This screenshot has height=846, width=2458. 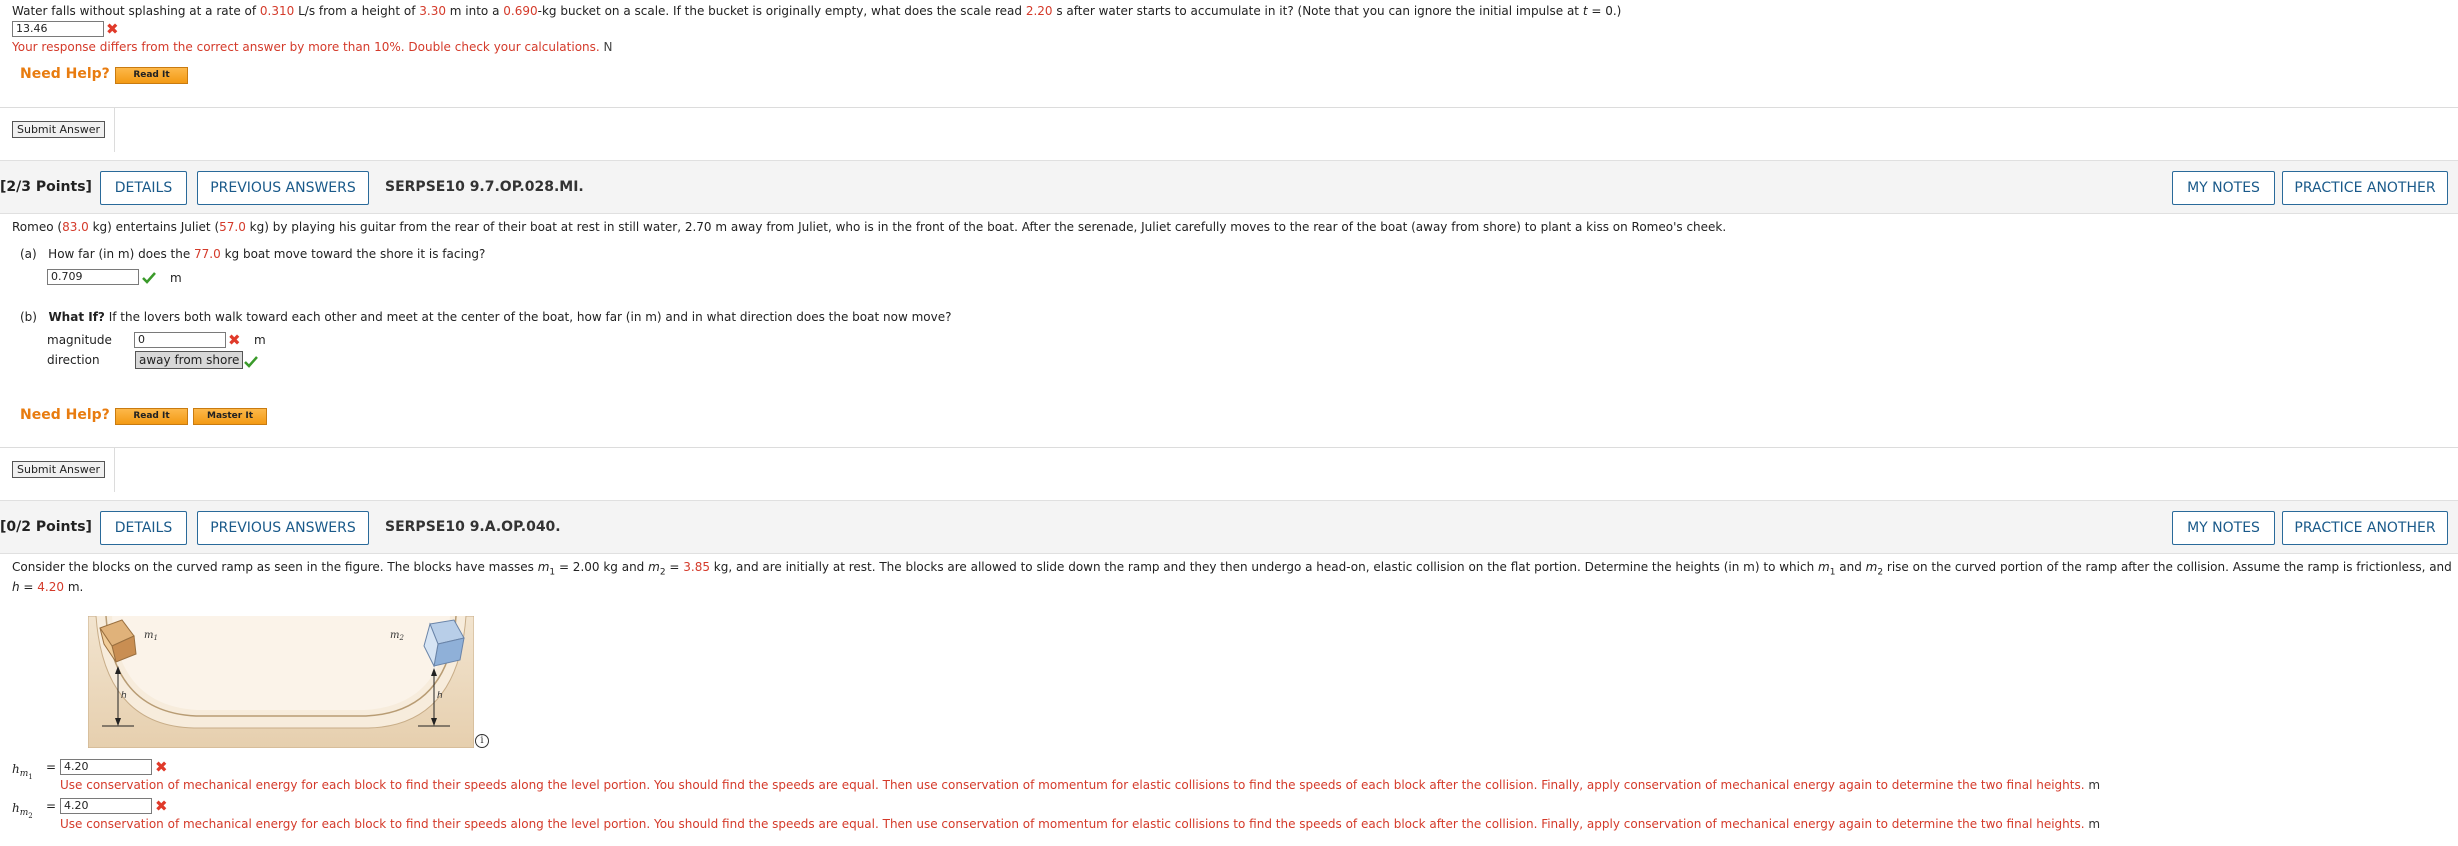 What do you see at coordinates (51, 806) in the screenshot?
I see `h-m2-equals: =` at bounding box center [51, 806].